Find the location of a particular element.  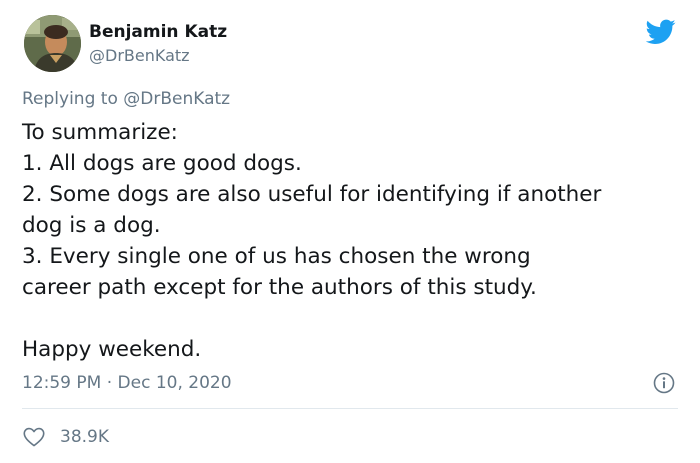

avatar is located at coordinates (52, 43).